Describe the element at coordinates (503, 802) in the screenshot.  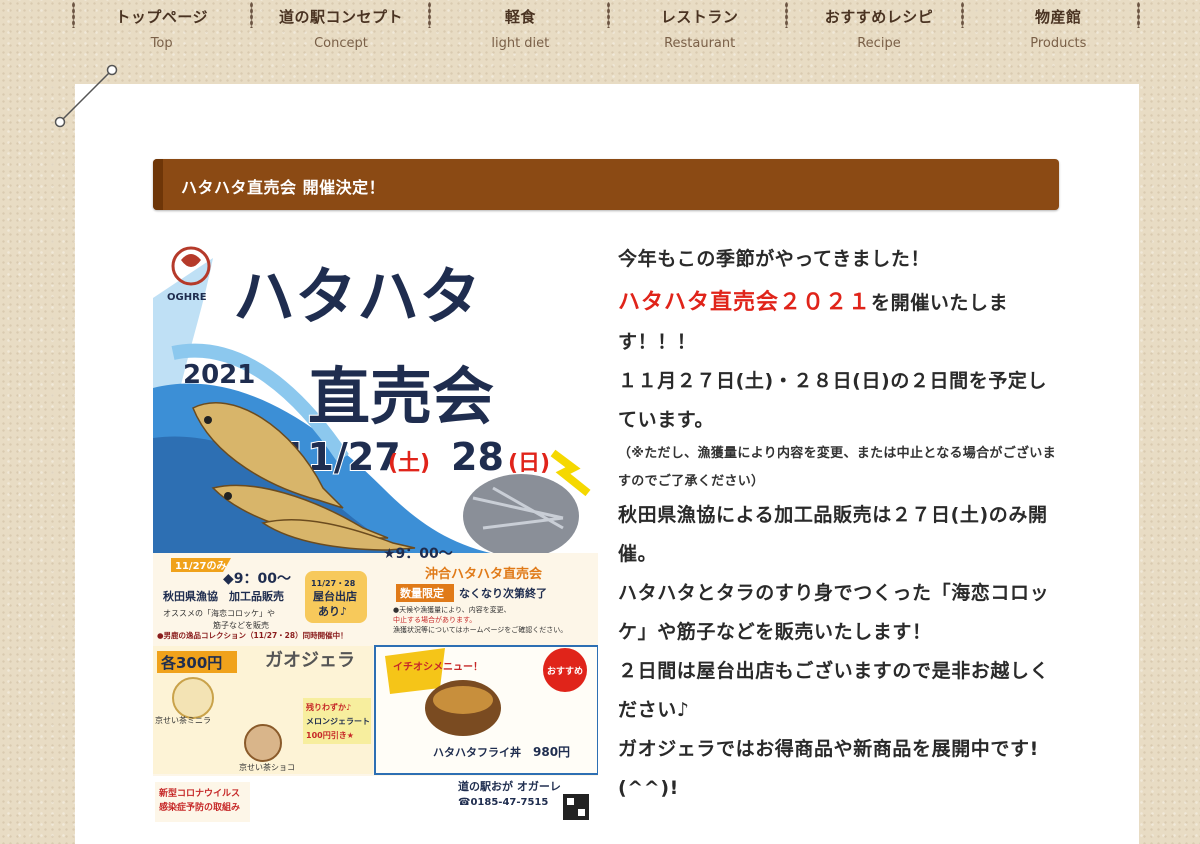
I see `poster-phone: ☎0185-47-7515` at that location.